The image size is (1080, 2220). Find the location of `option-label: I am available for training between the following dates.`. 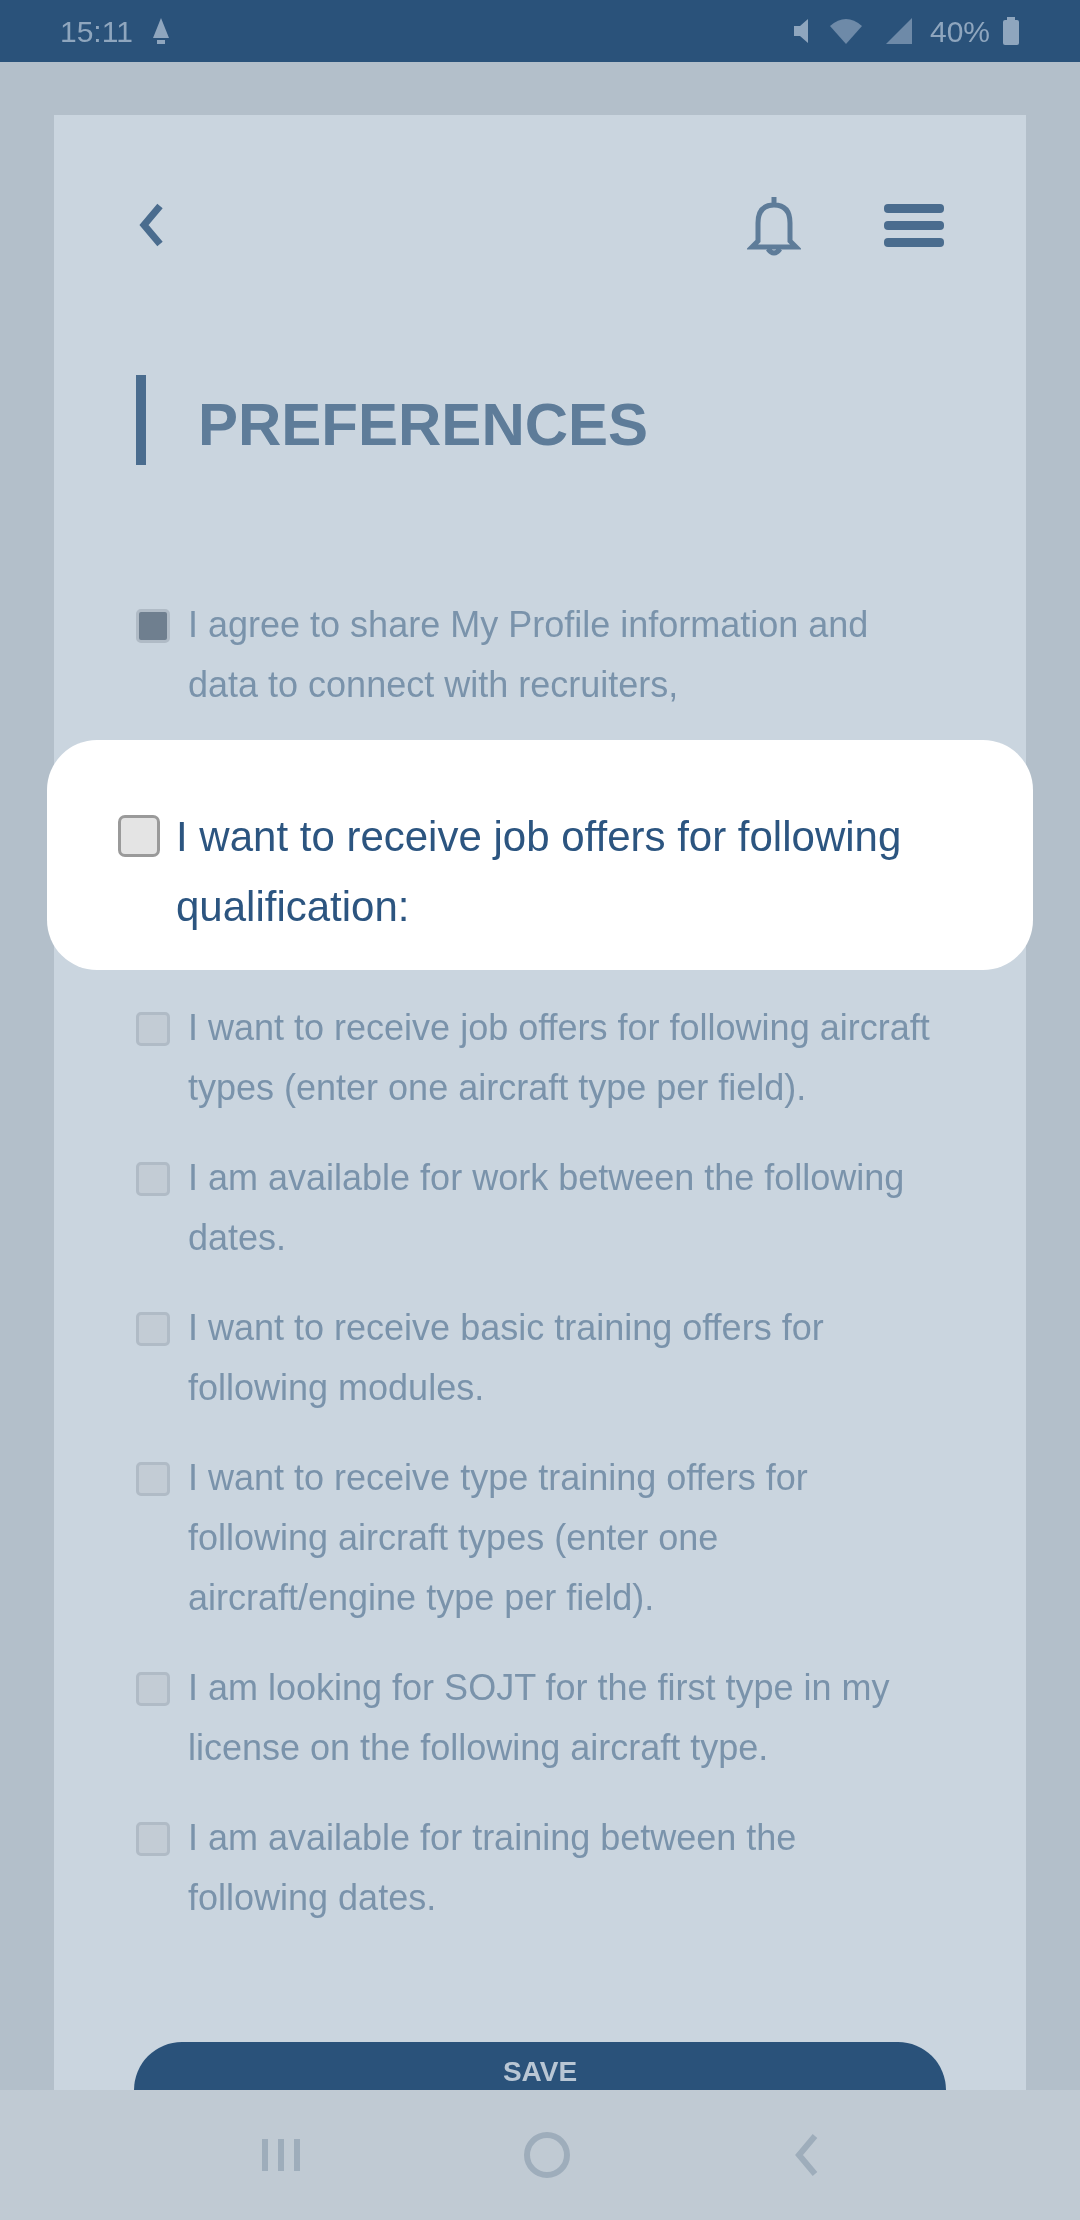

option-label: I am available for training between the following dates. is located at coordinates (493, 1868).